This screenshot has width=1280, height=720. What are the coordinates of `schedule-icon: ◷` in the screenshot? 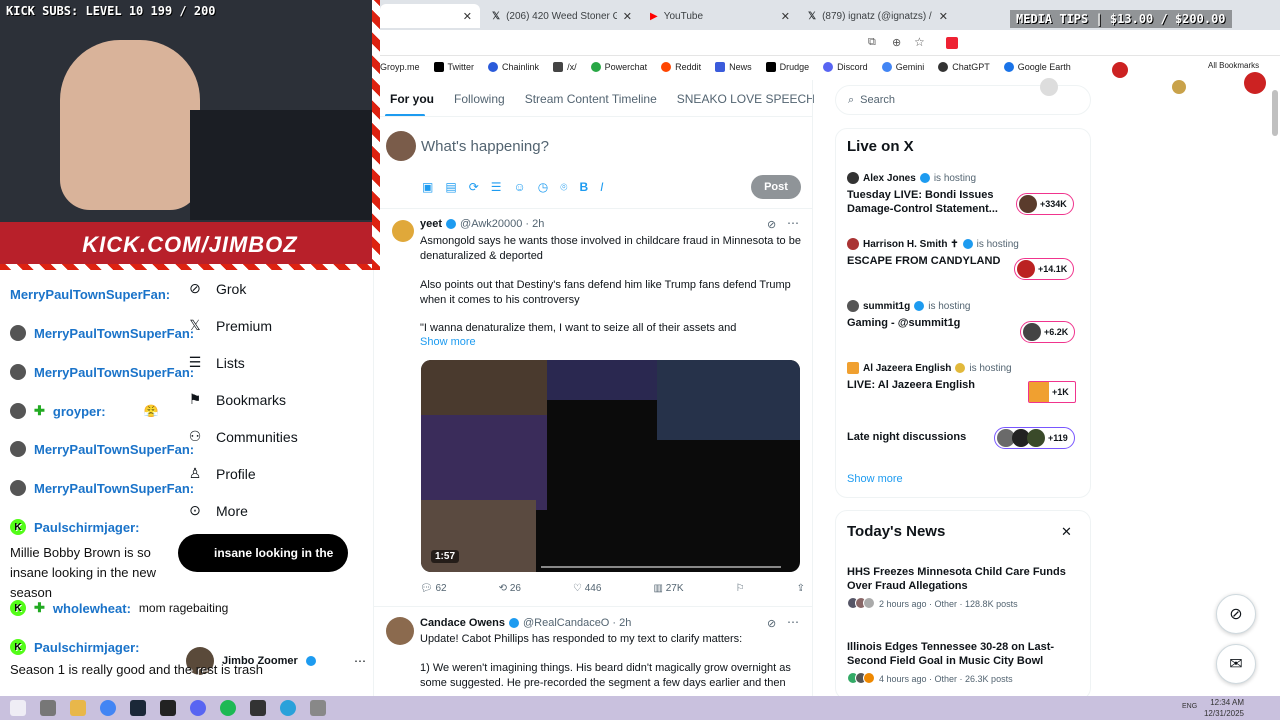 It's located at (543, 187).